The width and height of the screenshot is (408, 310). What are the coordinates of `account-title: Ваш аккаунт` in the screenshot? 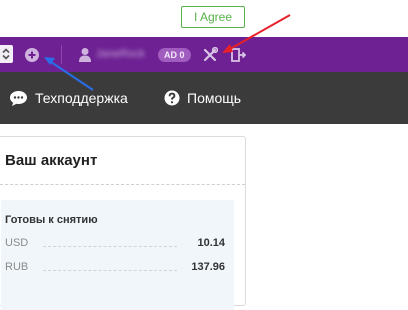 It's located at (51, 160).